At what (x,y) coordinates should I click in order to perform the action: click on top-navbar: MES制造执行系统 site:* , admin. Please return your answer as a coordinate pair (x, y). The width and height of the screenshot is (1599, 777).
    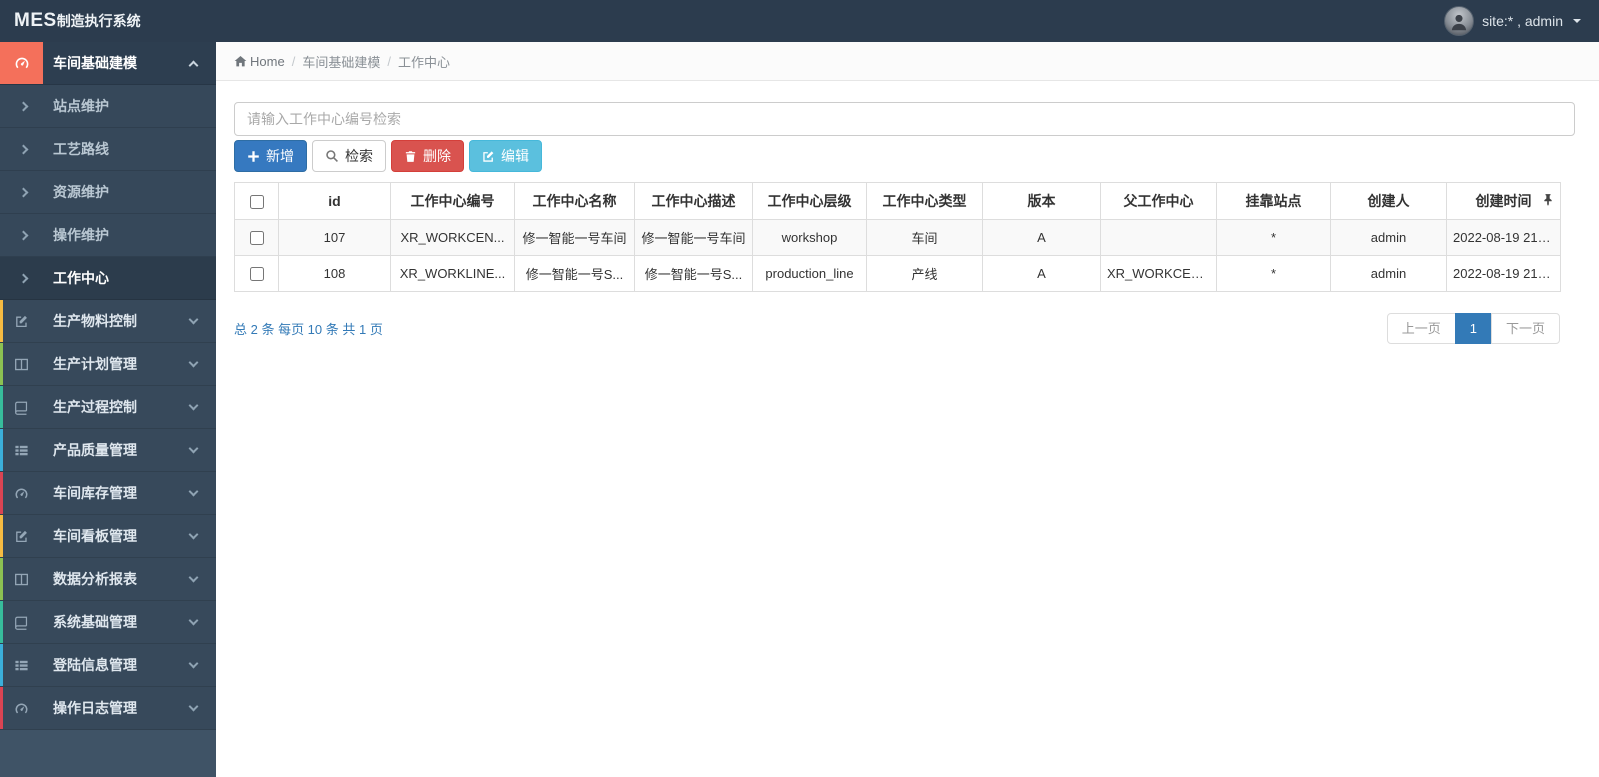
    Looking at the image, I should click on (799, 21).